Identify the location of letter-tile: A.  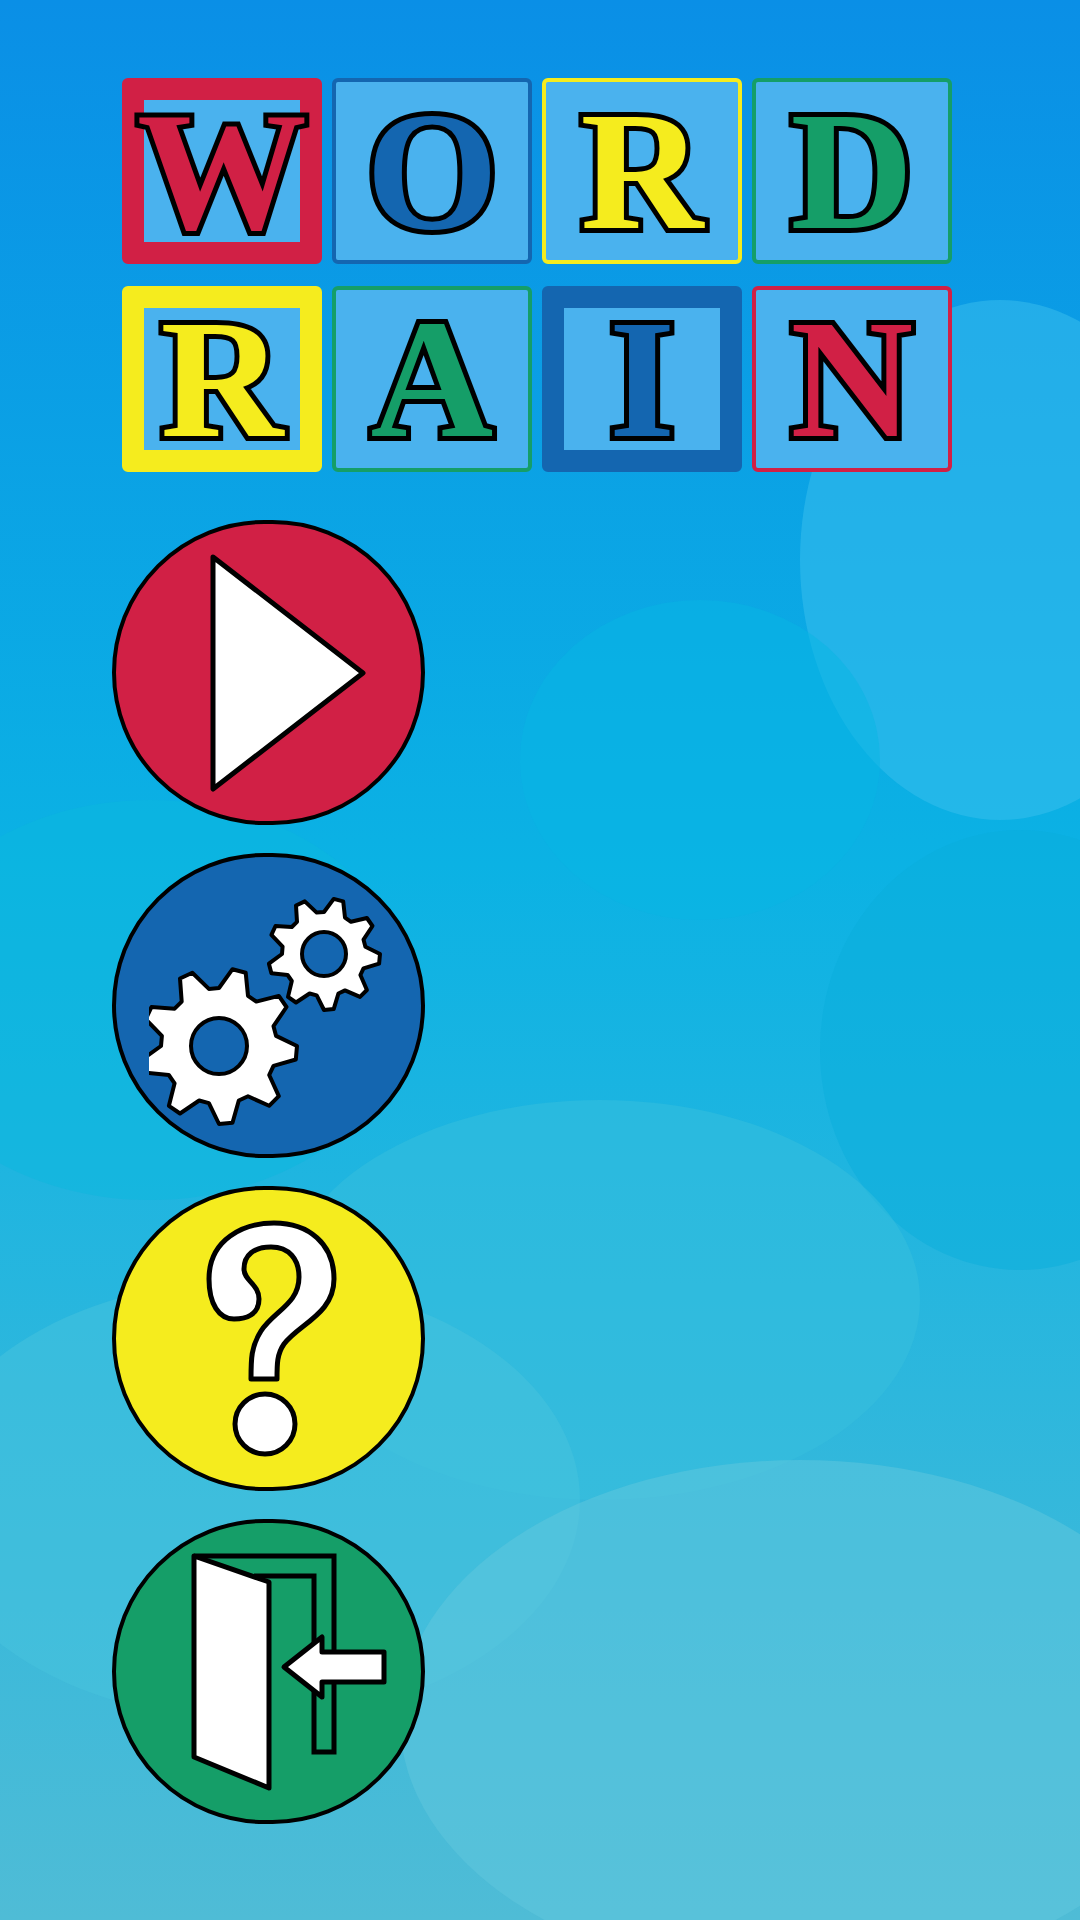
(432, 379).